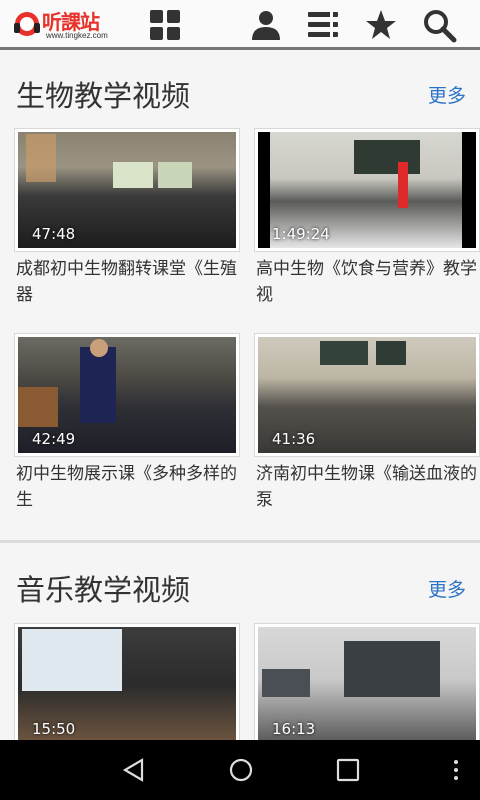 The image size is (480, 800). Describe the element at coordinates (367, 282) in the screenshot. I see `video-caption: 高中生物《饮食与营养》教学视` at that location.